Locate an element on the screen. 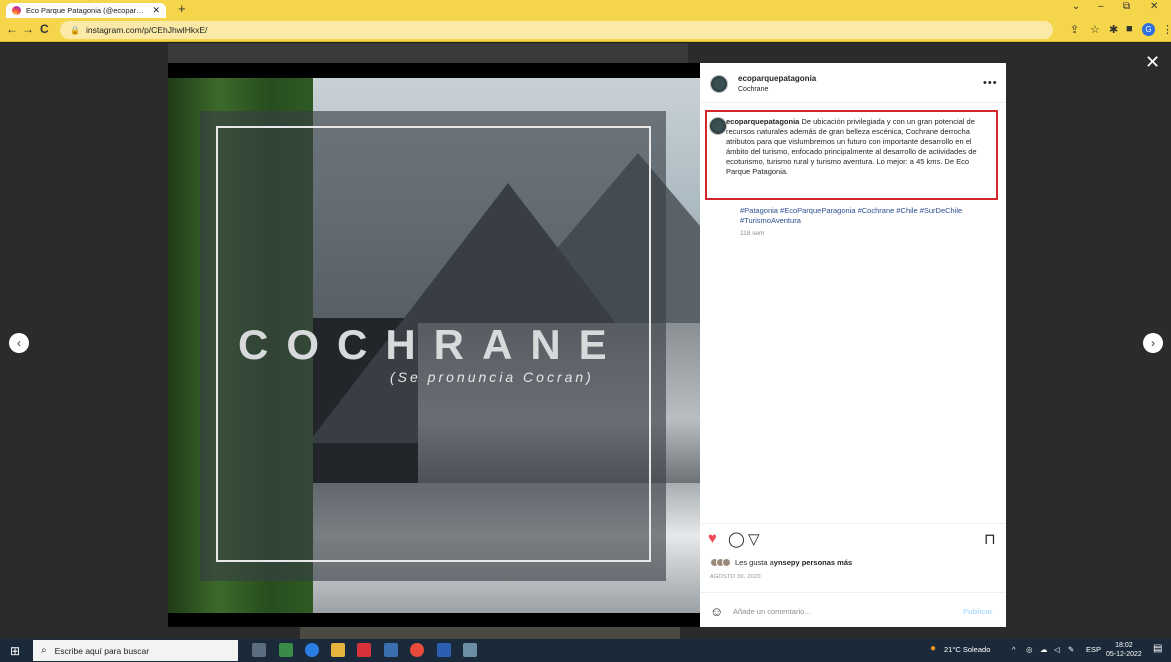 The height and width of the screenshot is (662, 1171). word-app-icon is located at coordinates (444, 650).